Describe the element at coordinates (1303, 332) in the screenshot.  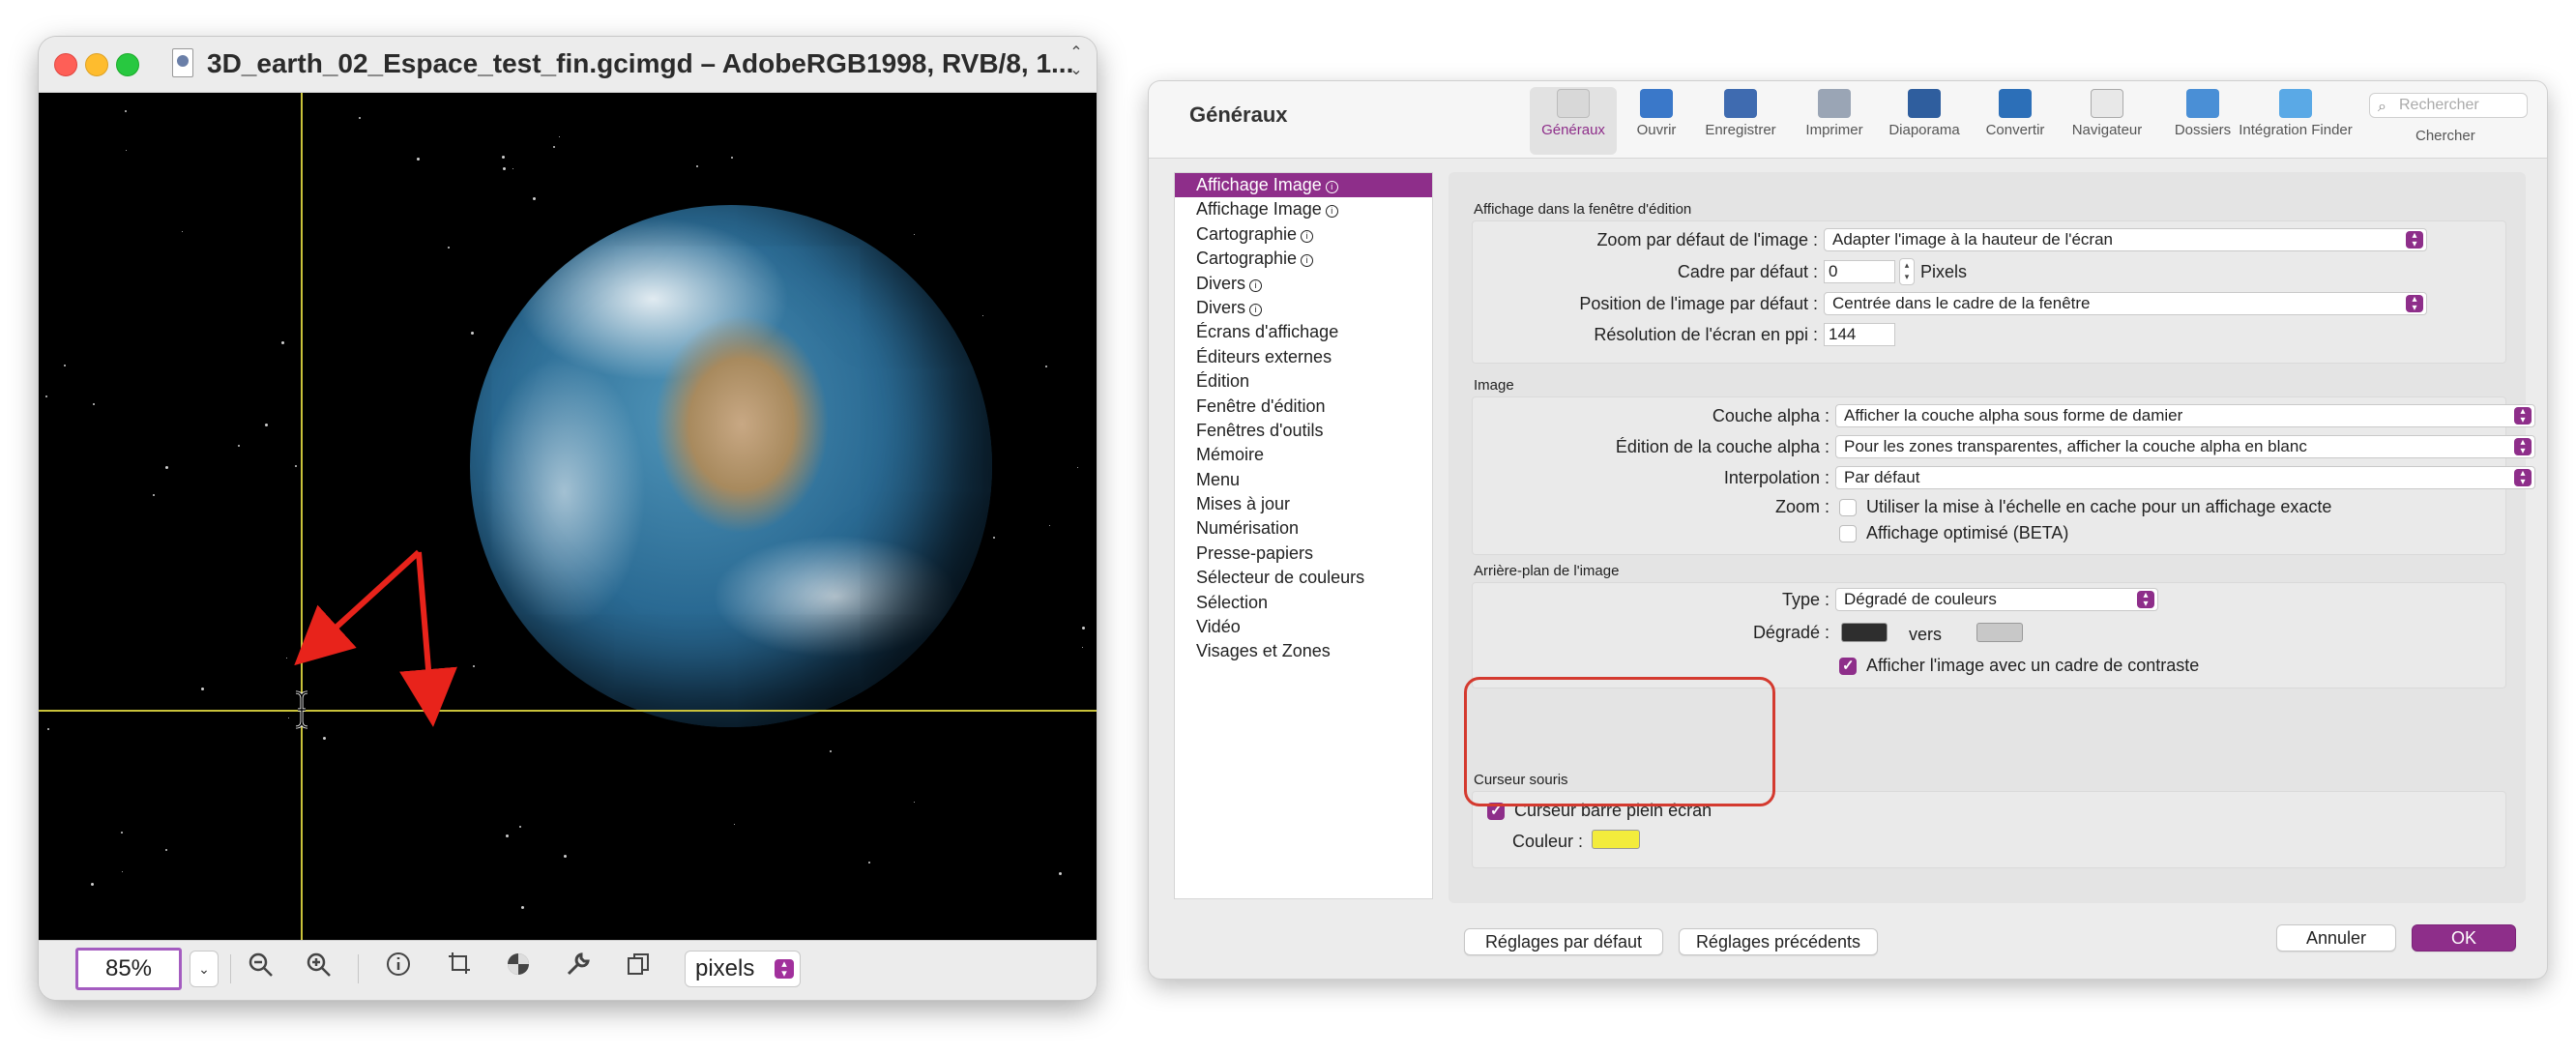
I see `sidebar-item: Écrans d'affichage` at that location.